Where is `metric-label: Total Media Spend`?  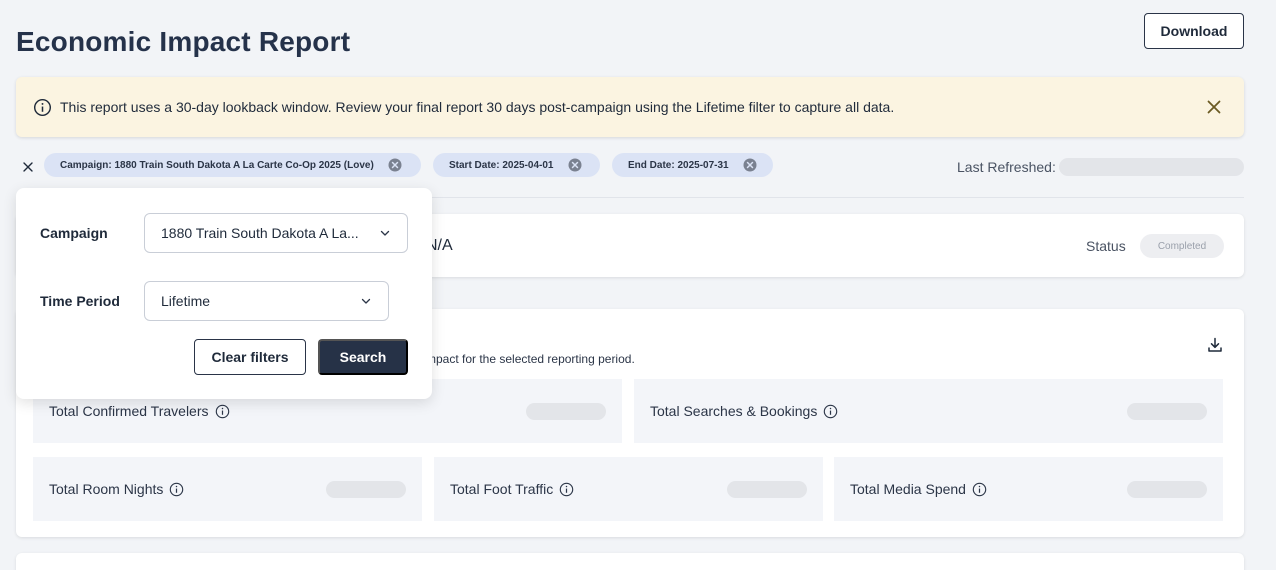
metric-label: Total Media Spend is located at coordinates (908, 489).